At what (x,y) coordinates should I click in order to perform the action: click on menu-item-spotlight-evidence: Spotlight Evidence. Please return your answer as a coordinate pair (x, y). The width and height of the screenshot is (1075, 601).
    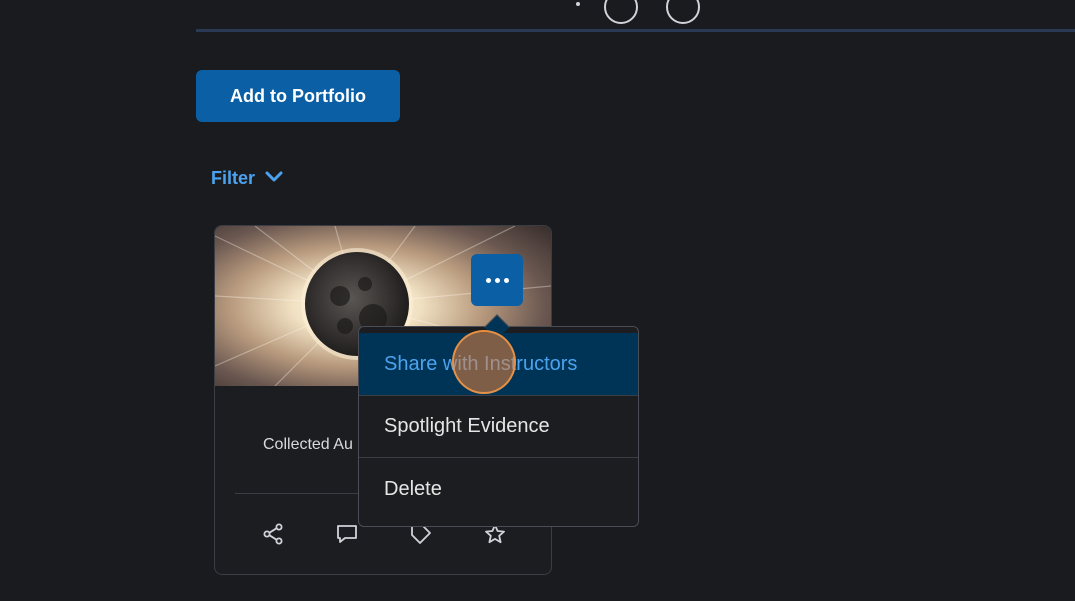
    Looking at the image, I should click on (498, 427).